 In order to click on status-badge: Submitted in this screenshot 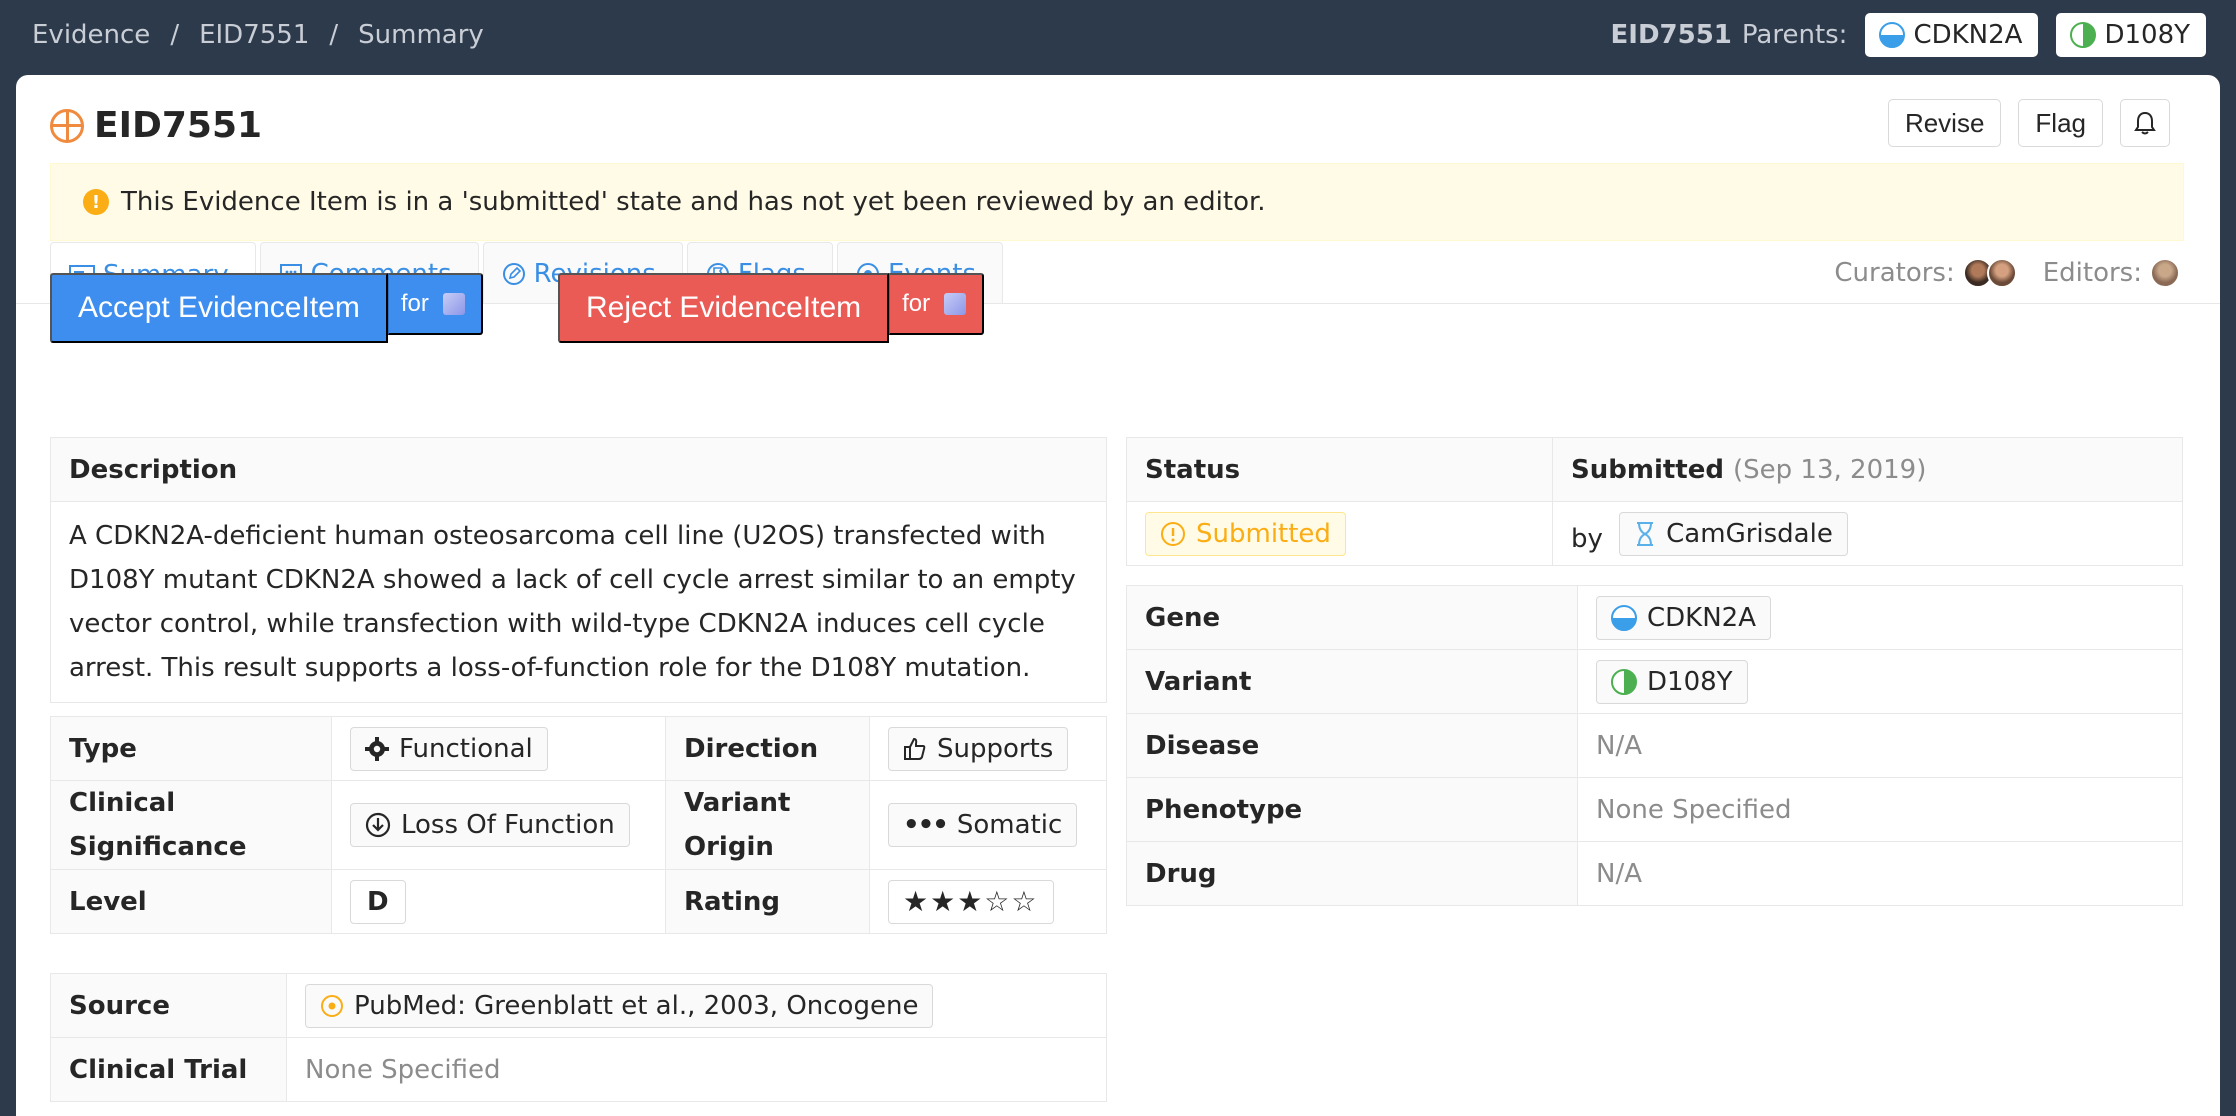, I will do `click(1245, 533)`.